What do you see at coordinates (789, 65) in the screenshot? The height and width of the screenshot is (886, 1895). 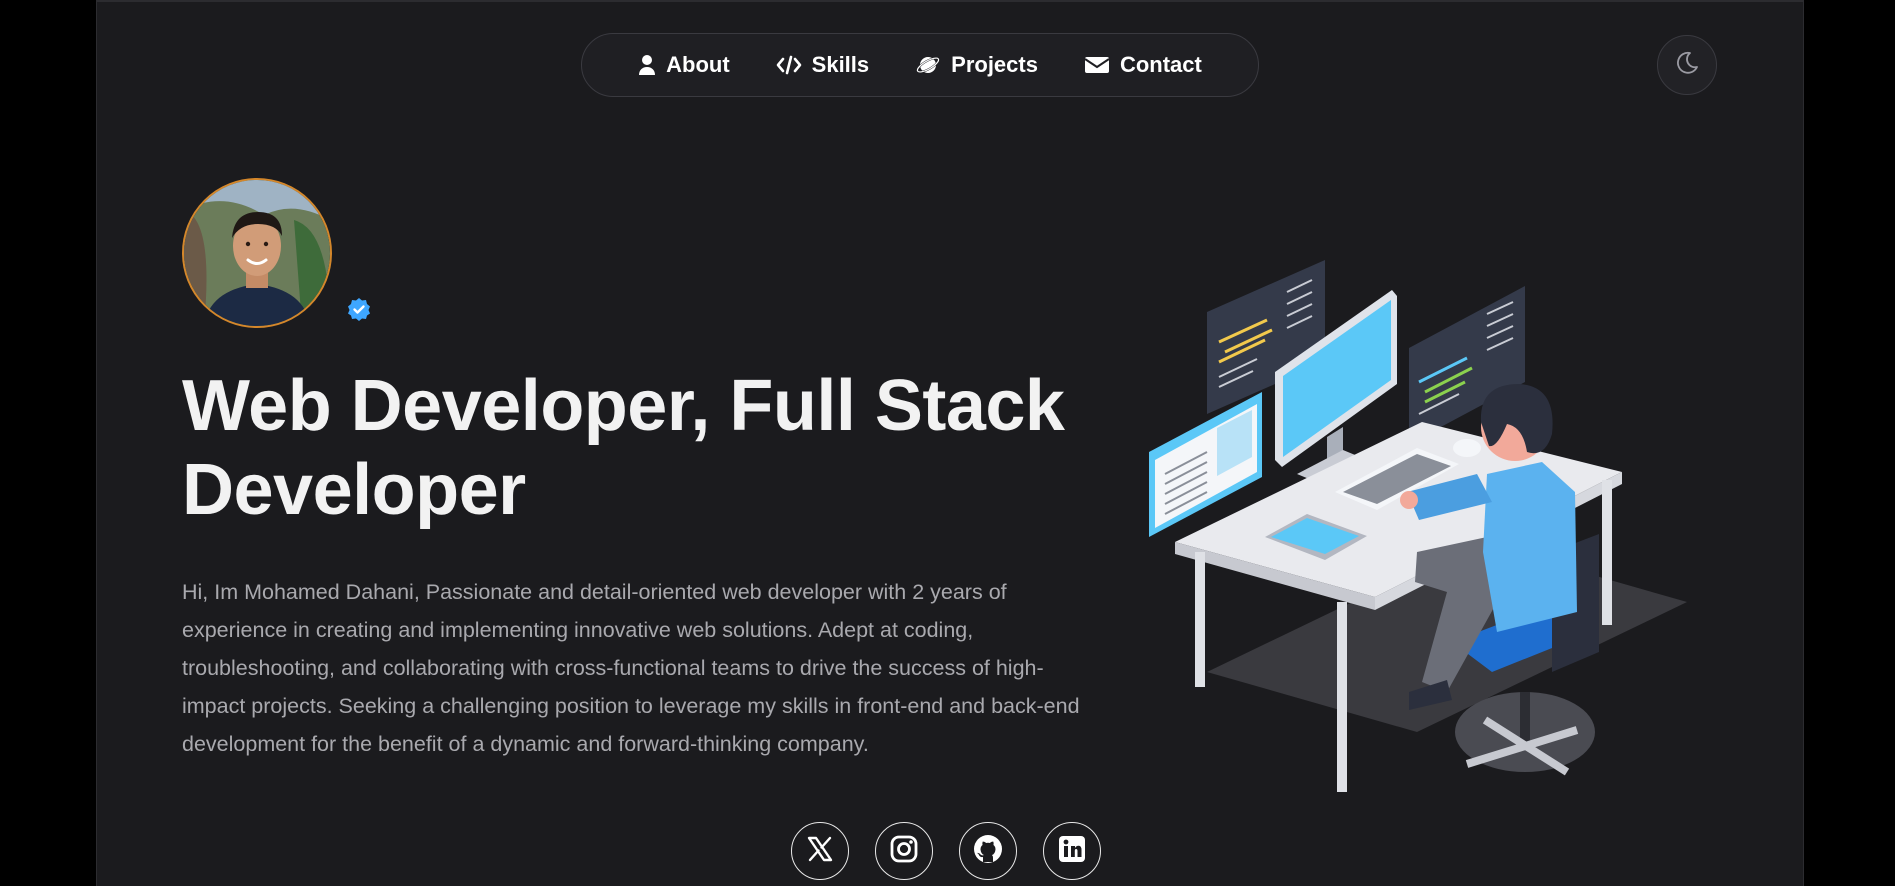 I see `code-icon` at bounding box center [789, 65].